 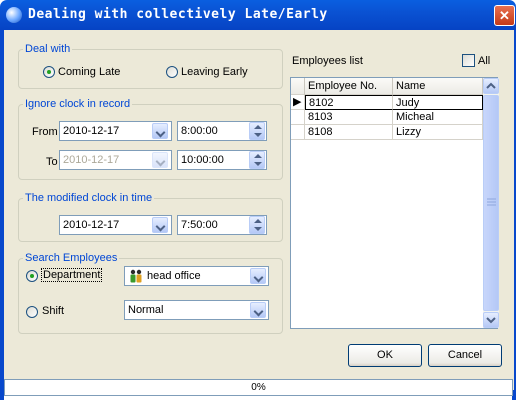 I want to click on from-label: From, so click(x=45, y=132).